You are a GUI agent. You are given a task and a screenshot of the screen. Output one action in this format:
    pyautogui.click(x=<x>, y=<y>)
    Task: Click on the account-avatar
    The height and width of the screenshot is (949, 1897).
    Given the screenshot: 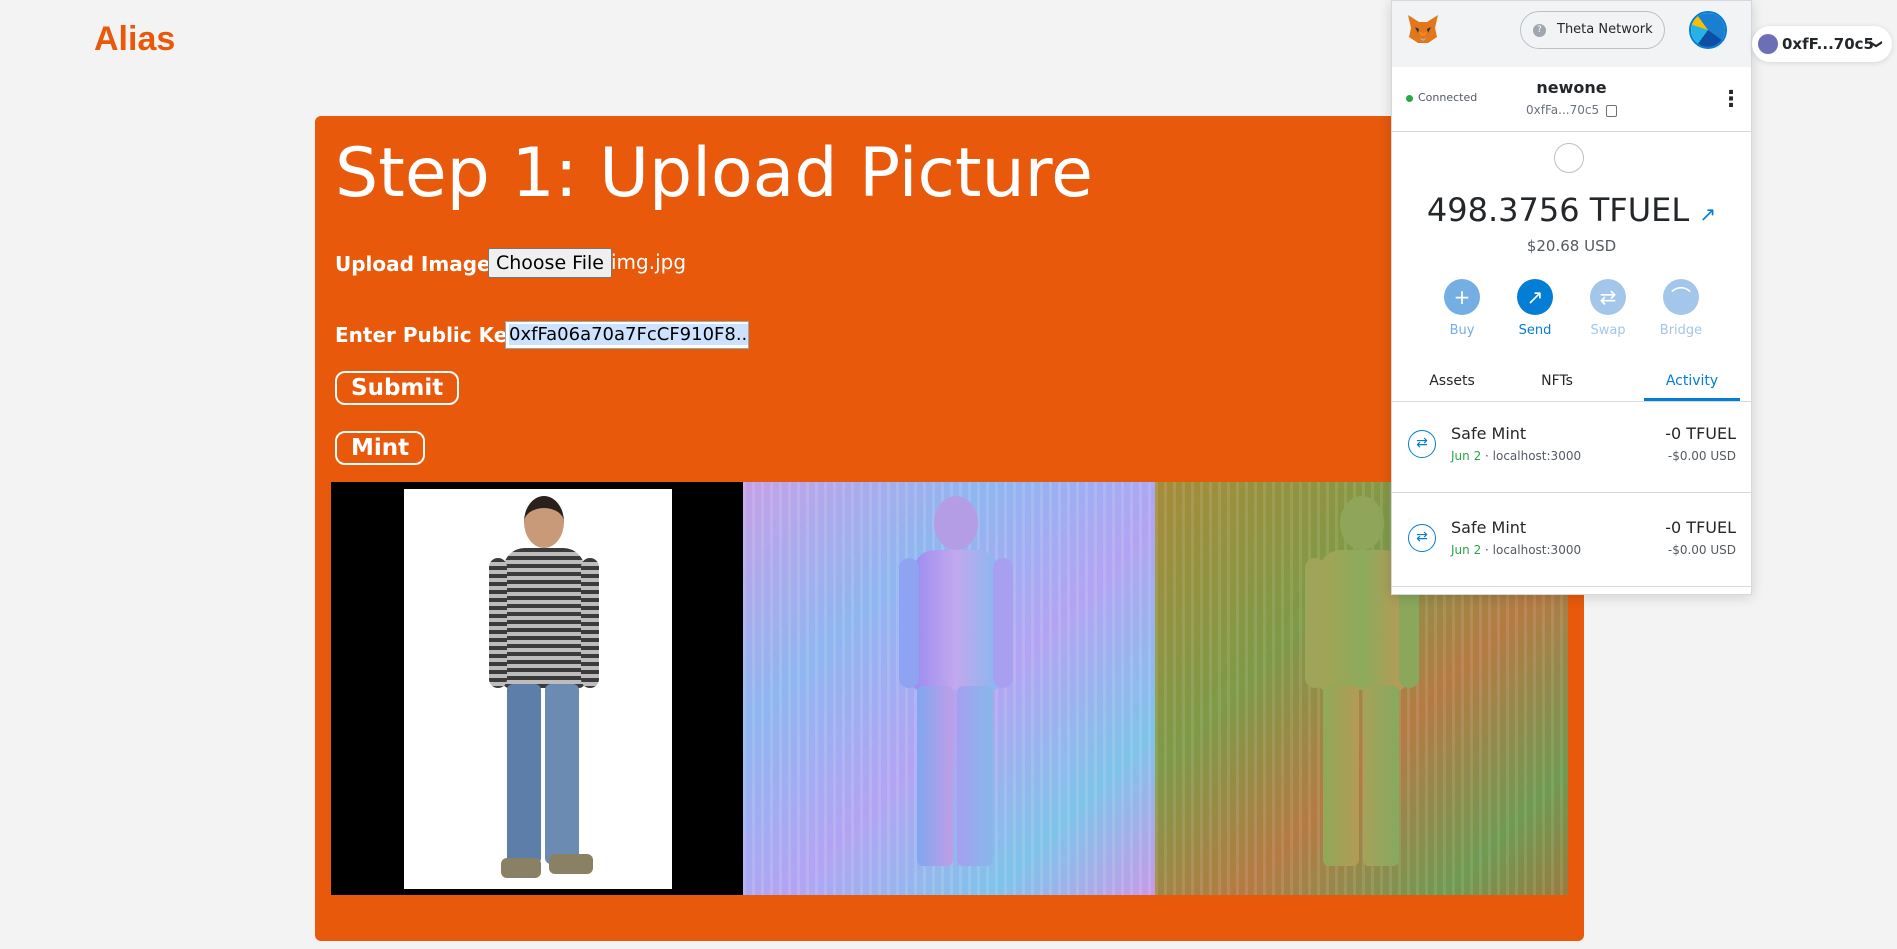 What is the action you would take?
    pyautogui.click(x=1708, y=30)
    